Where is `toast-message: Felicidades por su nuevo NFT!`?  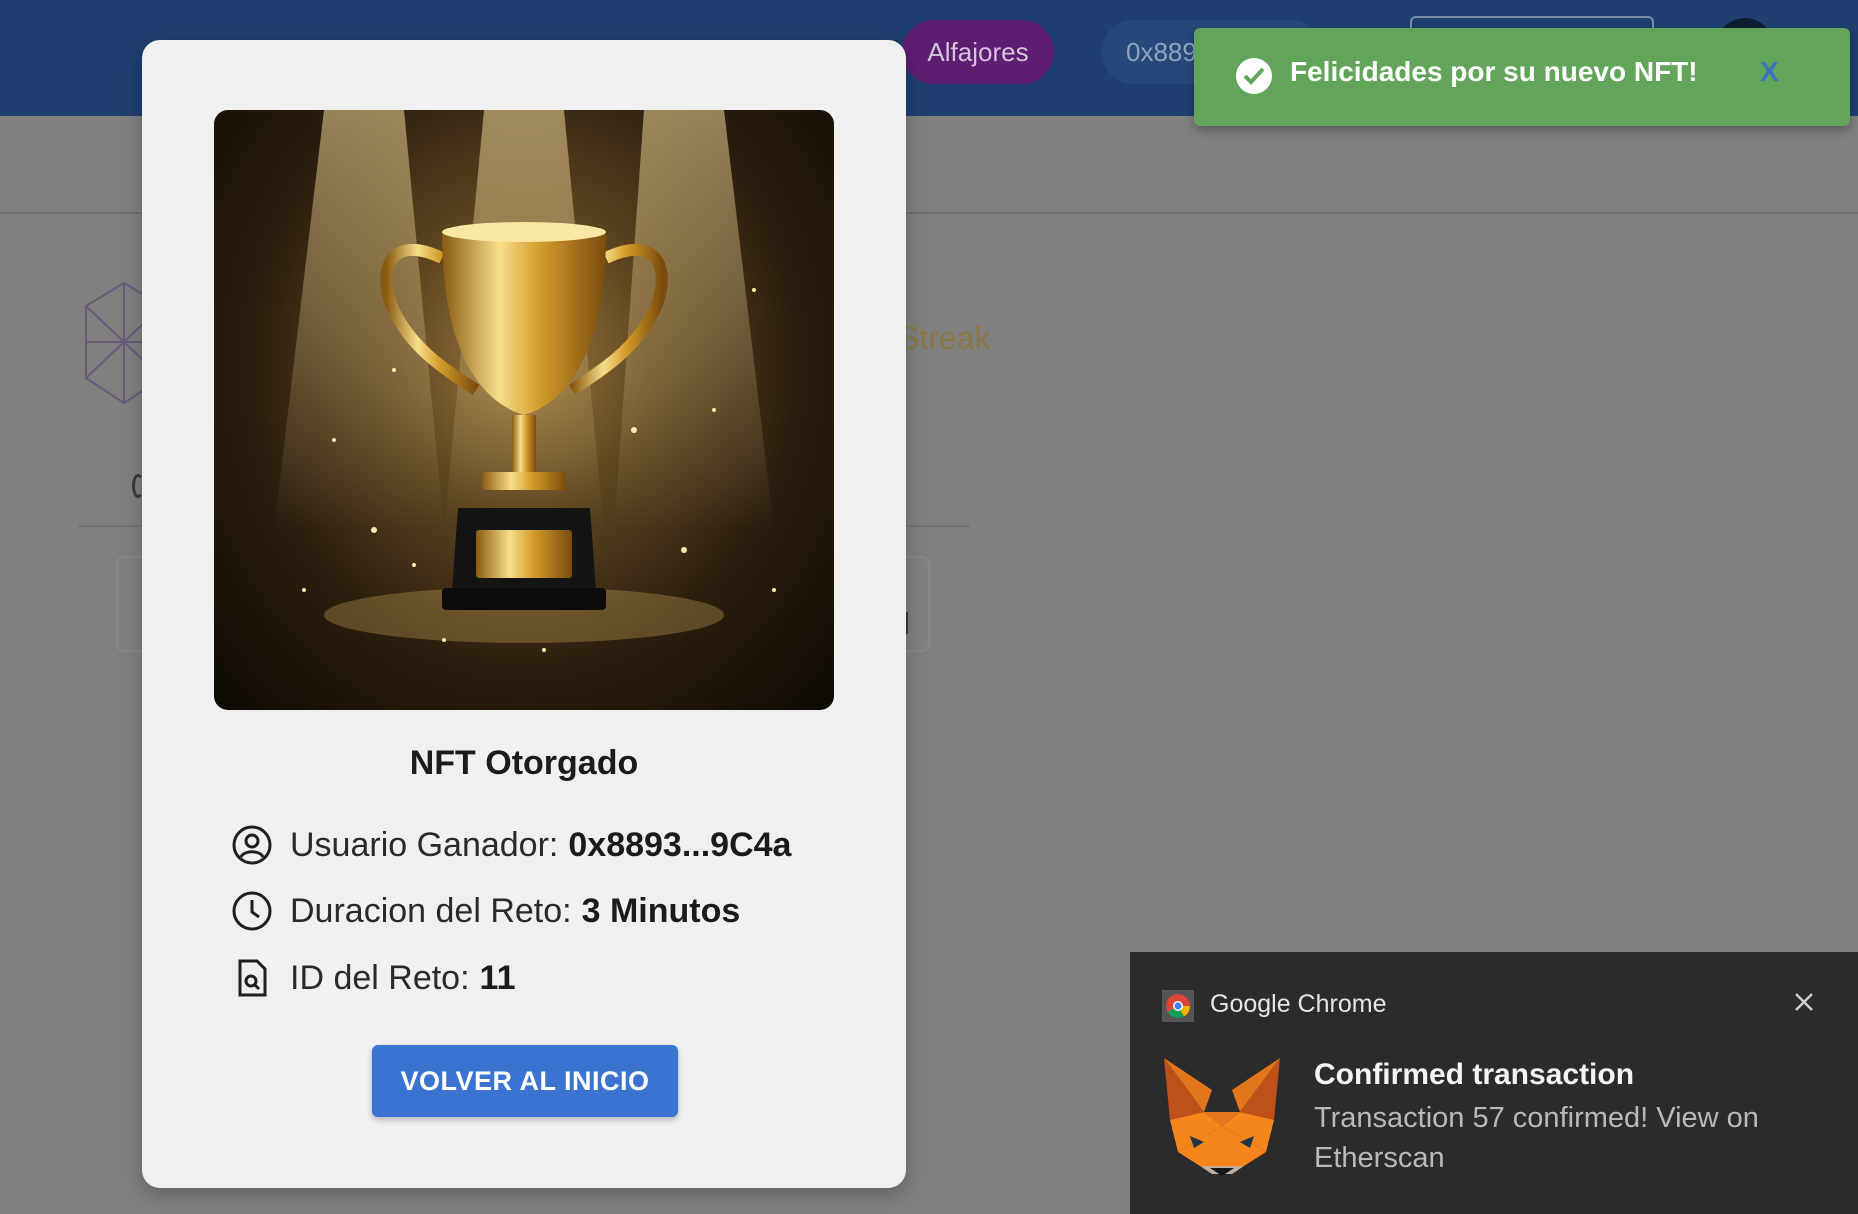 toast-message: Felicidades por su nuevo NFT! is located at coordinates (1494, 71).